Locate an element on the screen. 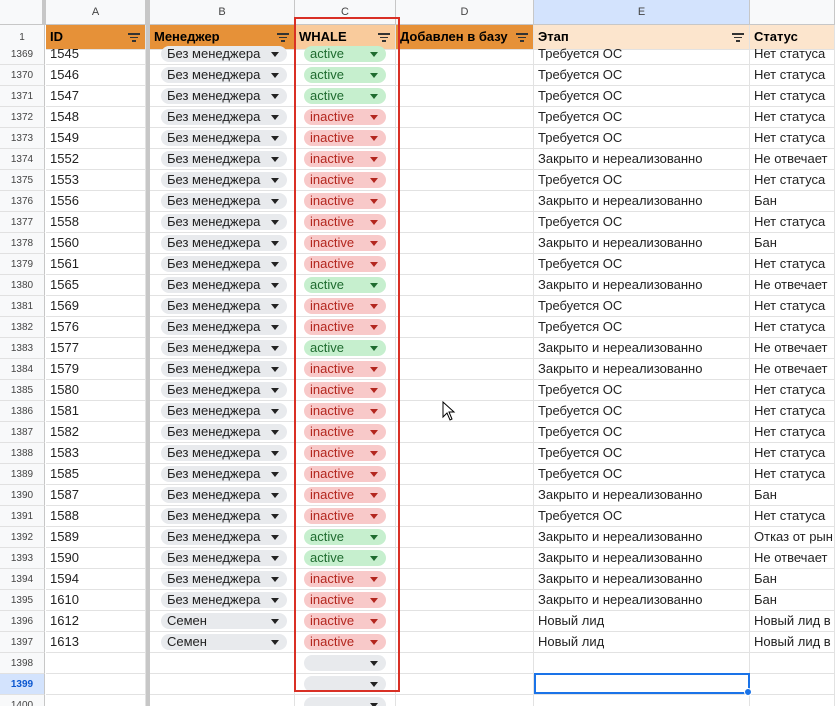 This screenshot has width=835, height=706. row-number: 1386 is located at coordinates (22, 411).